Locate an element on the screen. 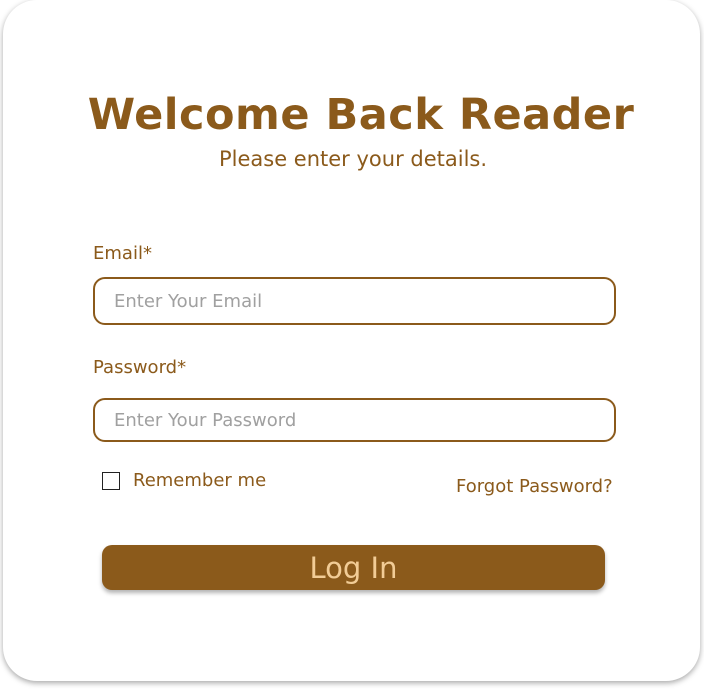 This screenshot has width=704, height=689. remember-me-toggle: Remember me is located at coordinates (184, 480).